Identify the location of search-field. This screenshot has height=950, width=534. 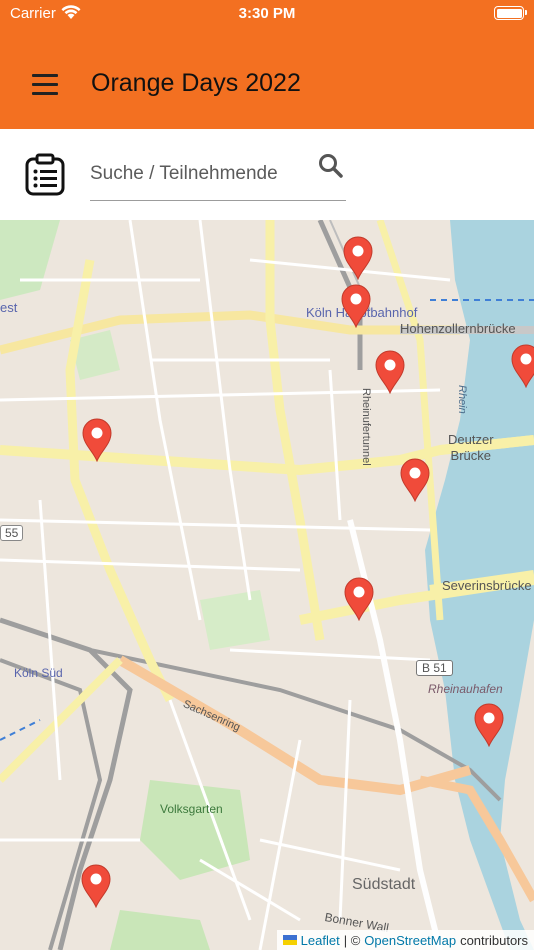
(218, 175).